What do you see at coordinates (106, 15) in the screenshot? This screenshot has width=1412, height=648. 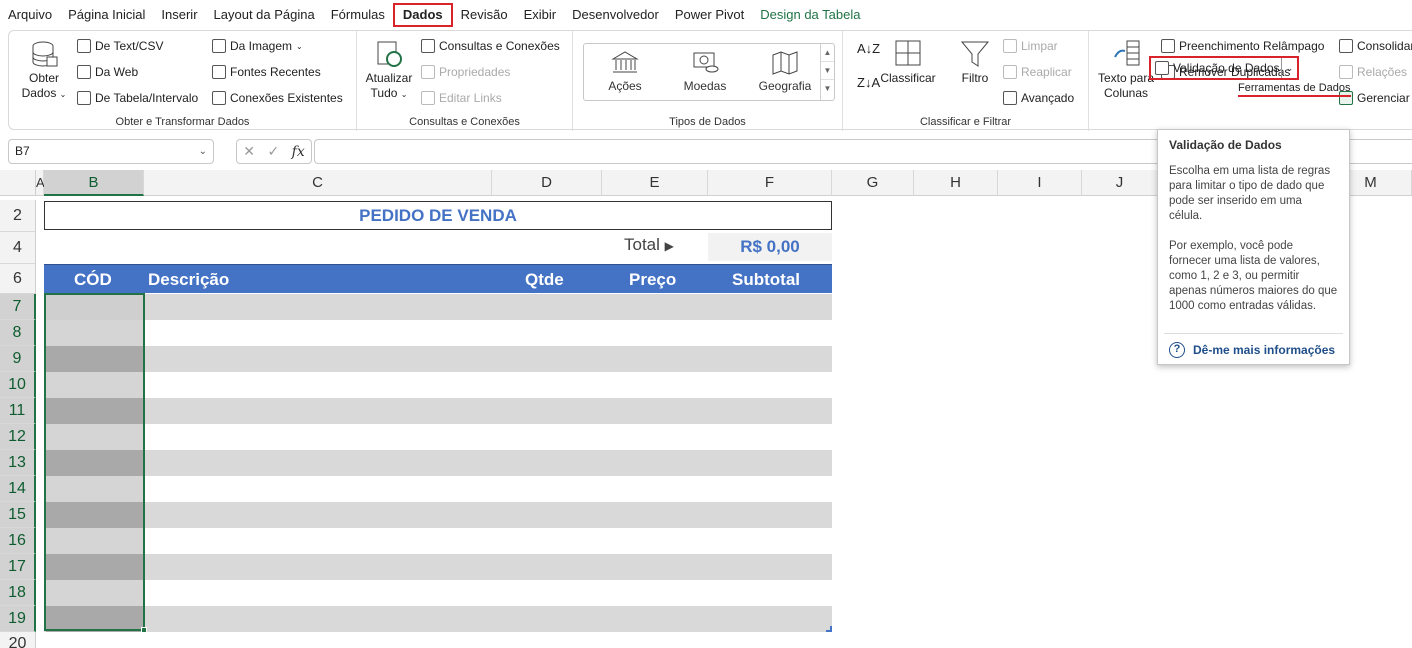 I see `tab-pagina-inicial: Página Inicial` at bounding box center [106, 15].